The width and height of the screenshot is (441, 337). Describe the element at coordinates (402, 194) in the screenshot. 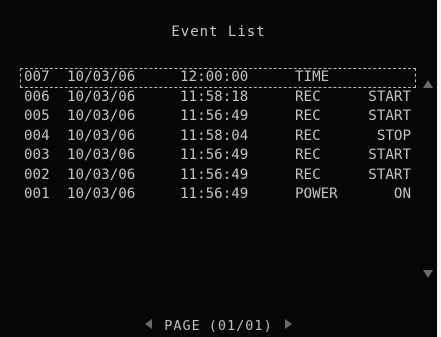

I see `event-state: ON` at that location.